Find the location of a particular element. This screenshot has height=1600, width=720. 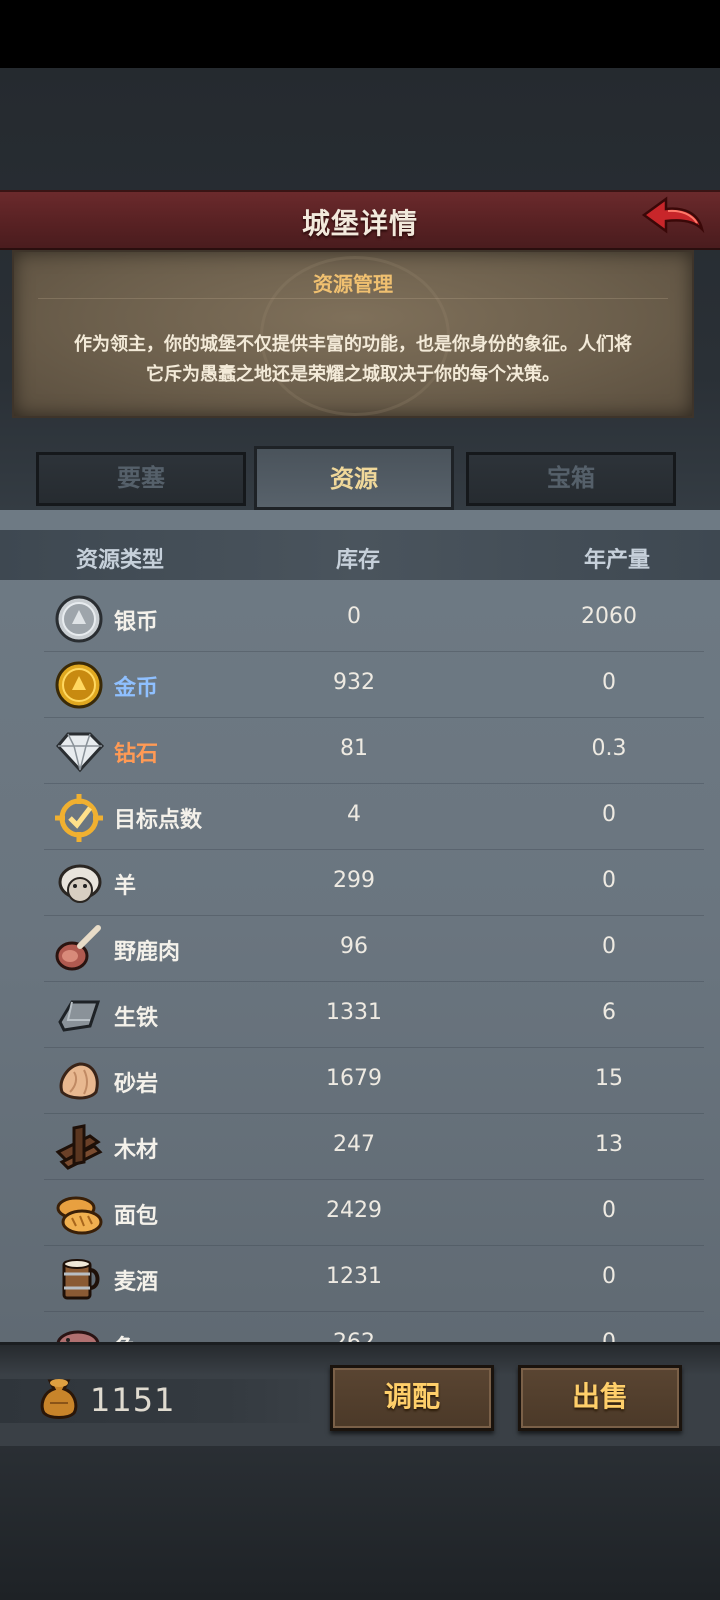

resource-production: 0.3 is located at coordinates (609, 748).